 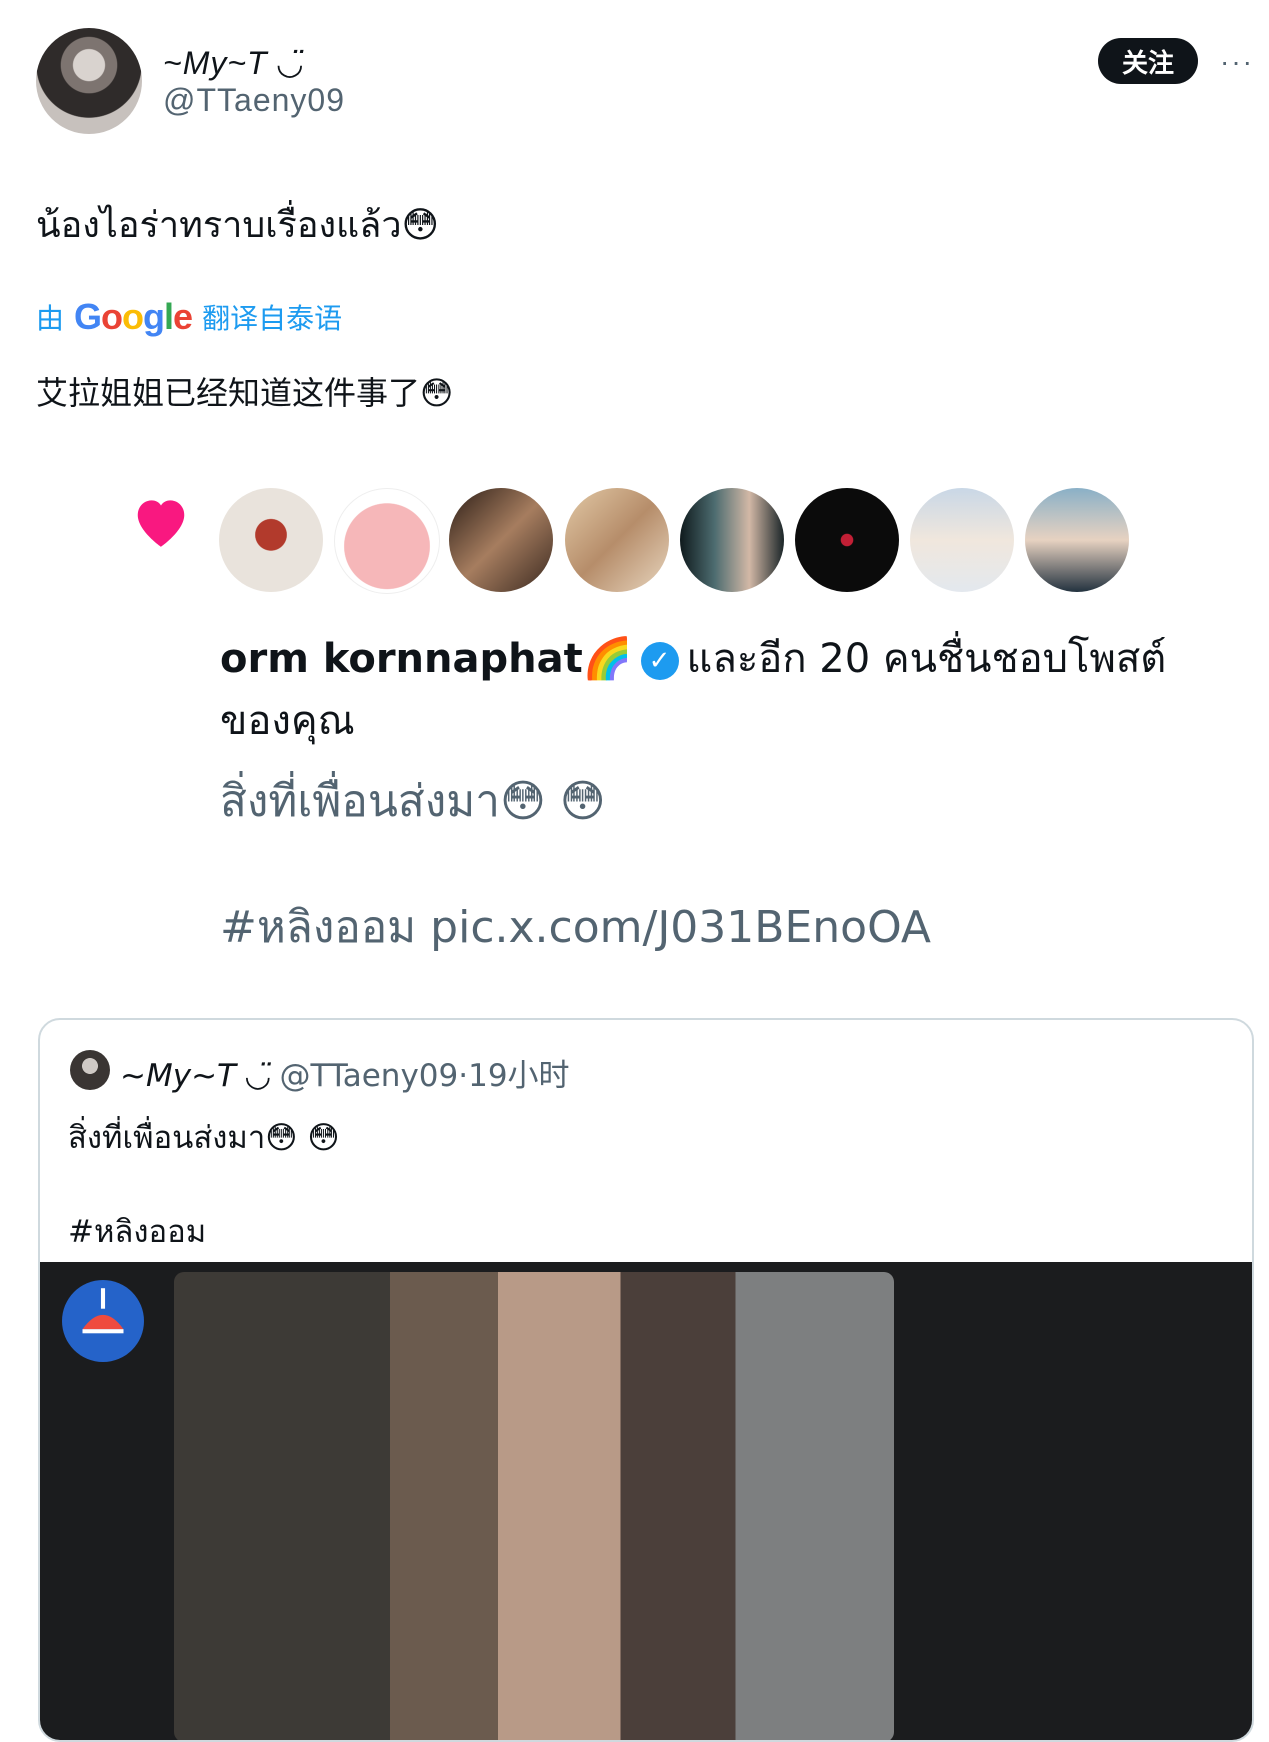 I want to click on translate-prefix: 由, so click(x=50, y=318).